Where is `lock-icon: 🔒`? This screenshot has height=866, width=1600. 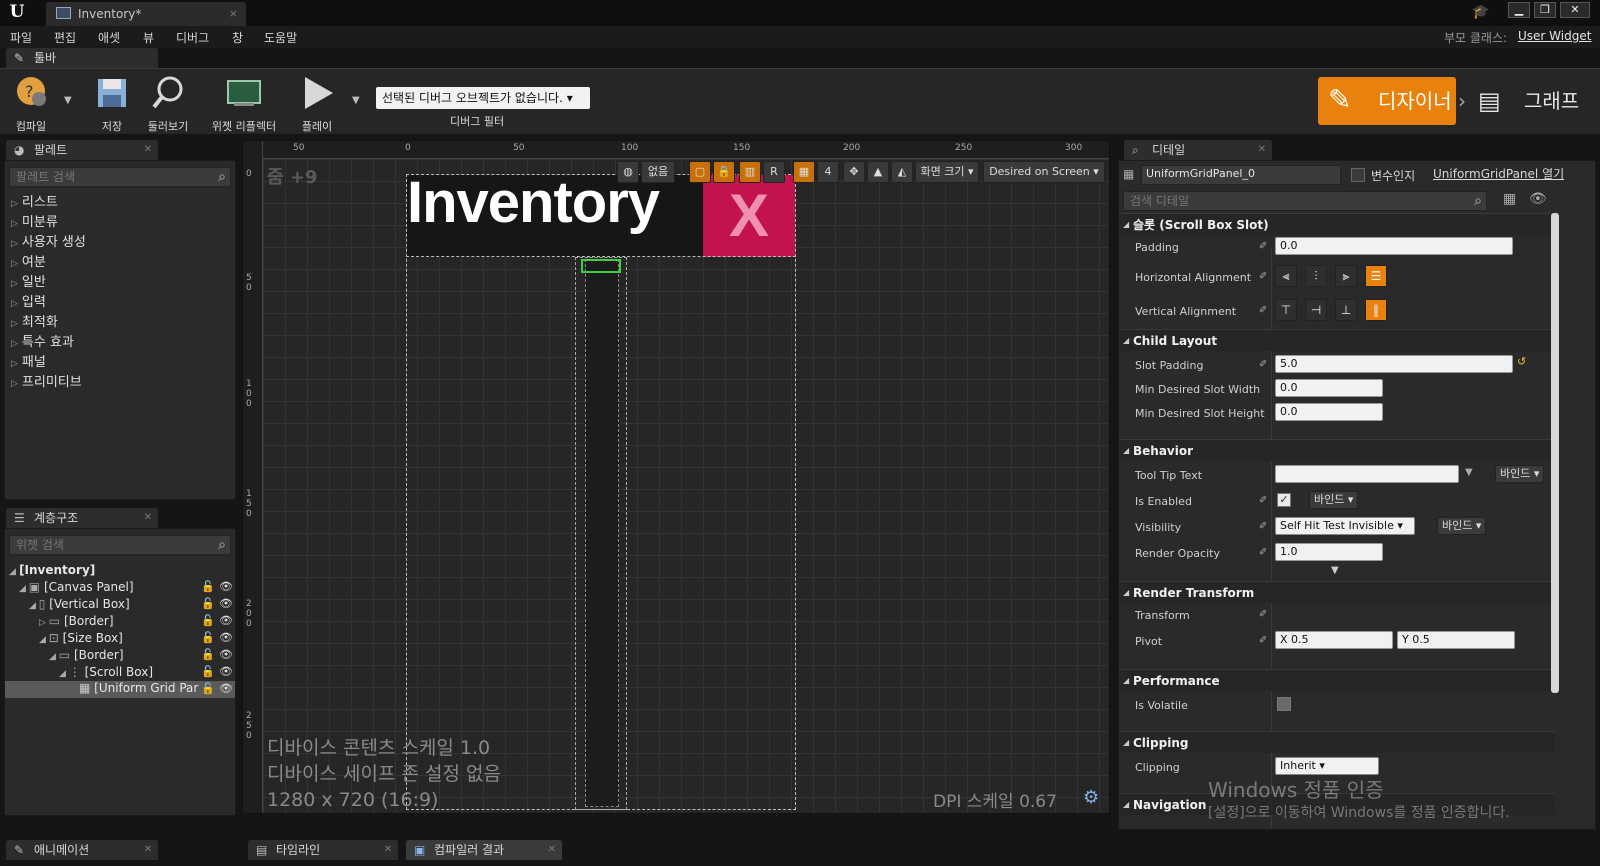
lock-icon: 🔒 is located at coordinates (724, 172).